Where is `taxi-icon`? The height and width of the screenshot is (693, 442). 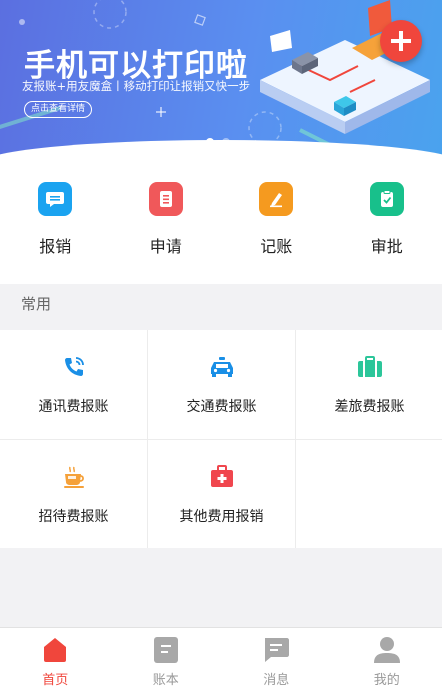 taxi-icon is located at coordinates (222, 367).